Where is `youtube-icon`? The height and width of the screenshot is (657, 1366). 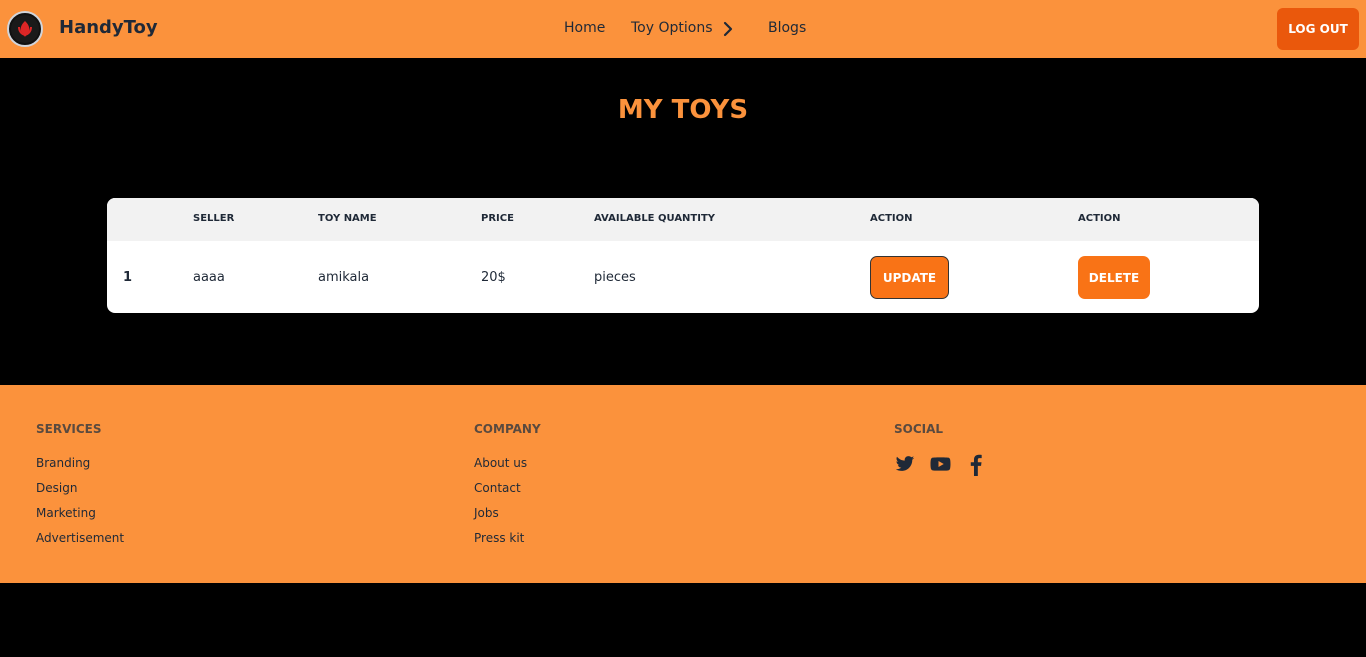
youtube-icon is located at coordinates (940, 464).